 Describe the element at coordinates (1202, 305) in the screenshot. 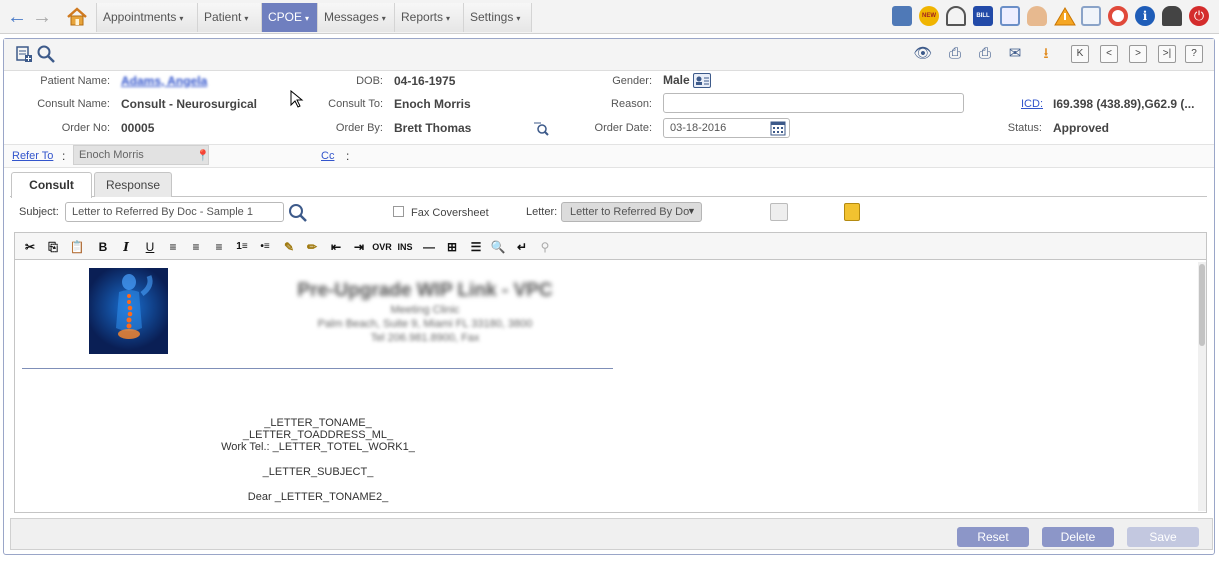

I see `editor-scrollbar-thumb` at that location.